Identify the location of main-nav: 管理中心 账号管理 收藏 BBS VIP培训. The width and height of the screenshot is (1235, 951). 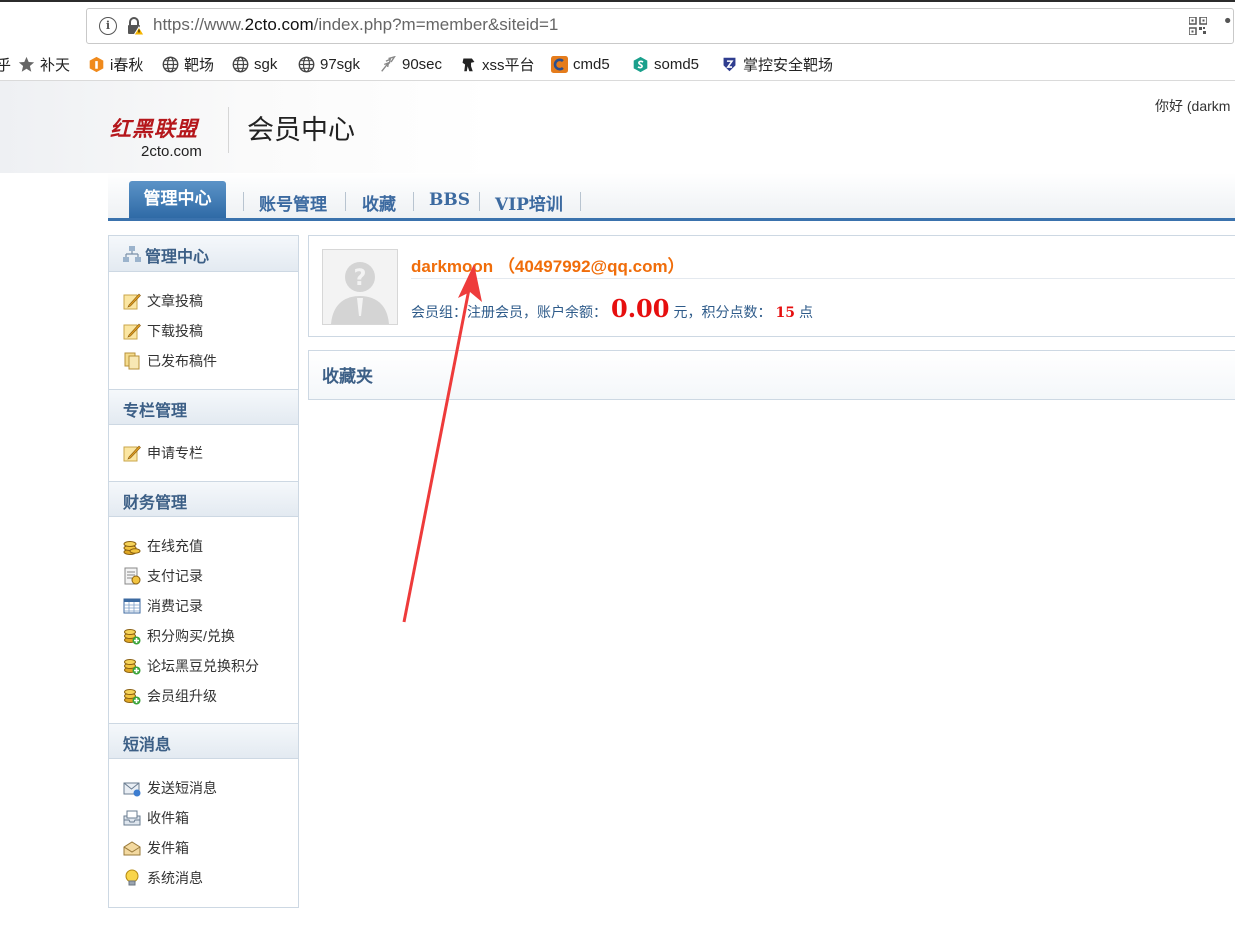
(671, 197).